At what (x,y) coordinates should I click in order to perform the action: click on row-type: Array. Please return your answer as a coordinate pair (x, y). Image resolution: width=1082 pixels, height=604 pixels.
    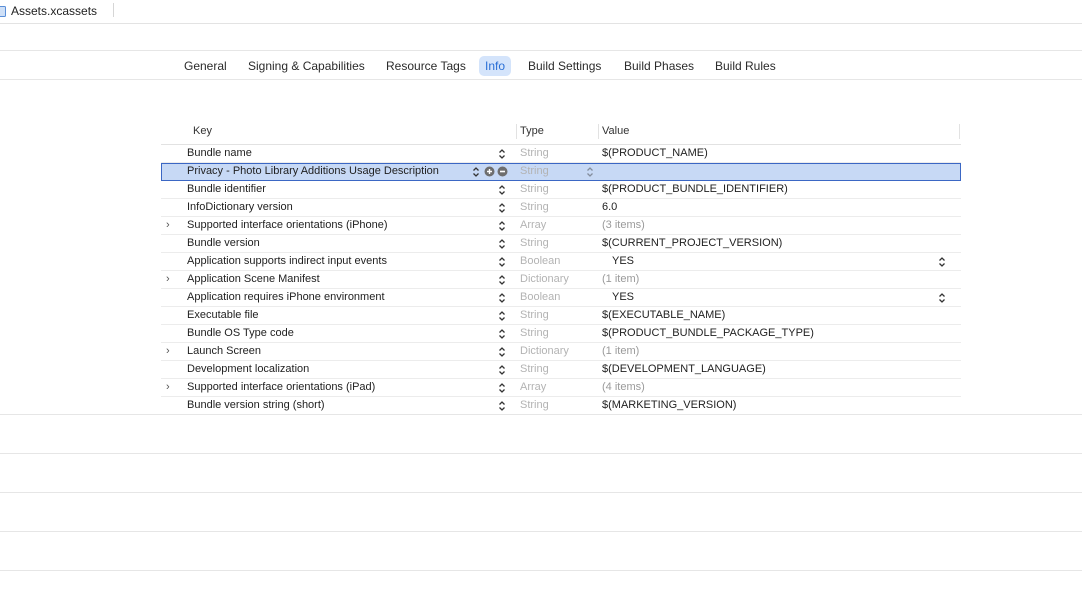
    Looking at the image, I should click on (533, 387).